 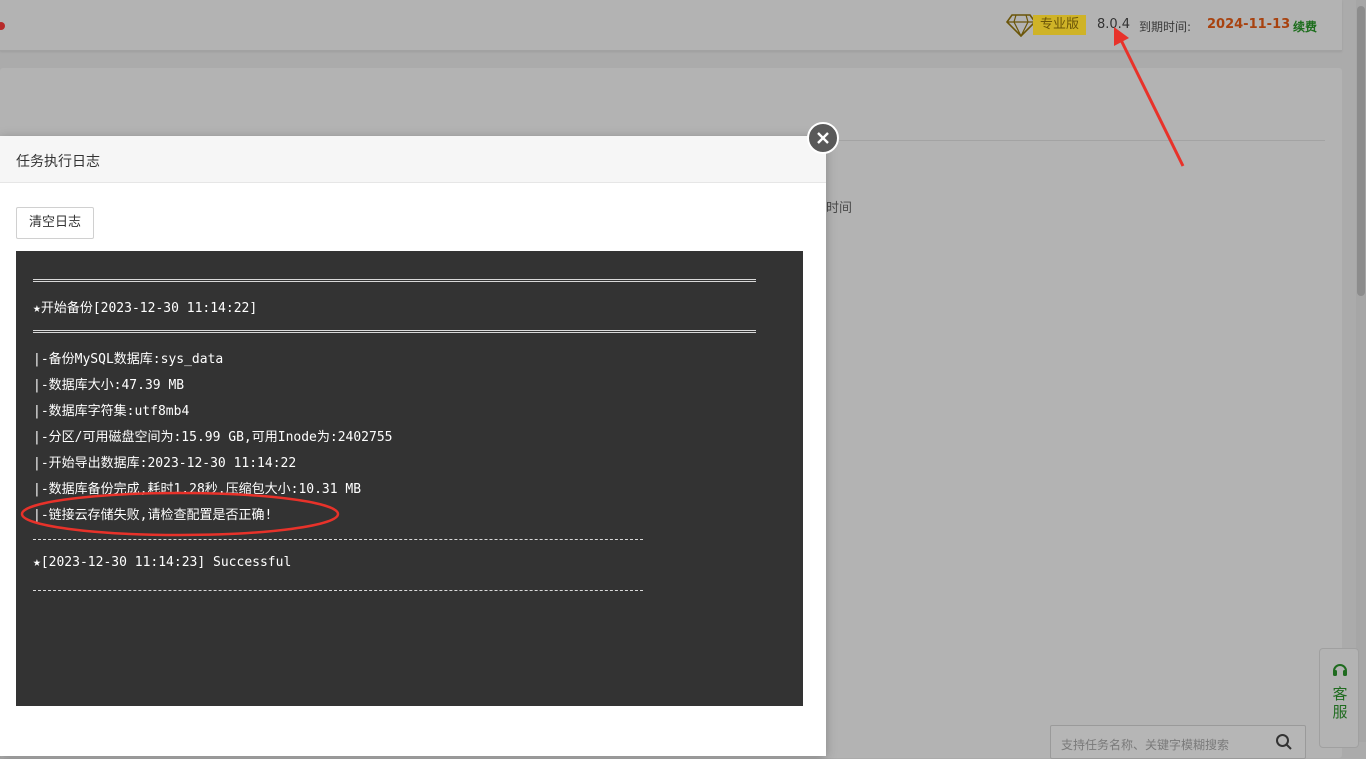 What do you see at coordinates (1361, 151) in the screenshot?
I see `scrollbar-thumb` at bounding box center [1361, 151].